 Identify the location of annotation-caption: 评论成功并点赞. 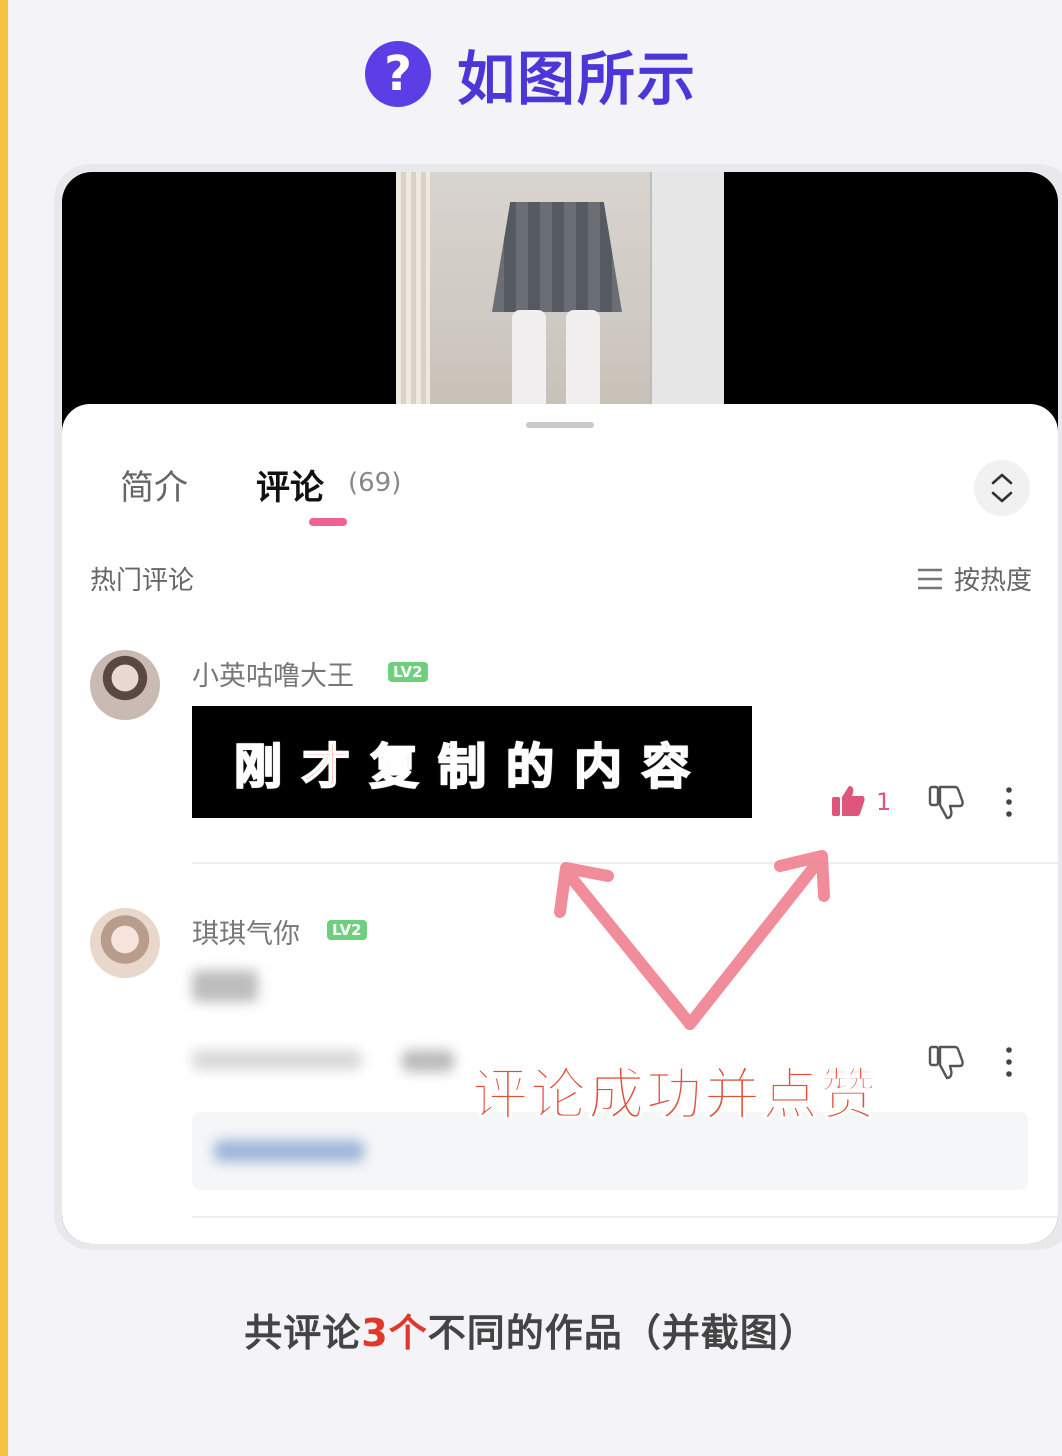
(675, 1096).